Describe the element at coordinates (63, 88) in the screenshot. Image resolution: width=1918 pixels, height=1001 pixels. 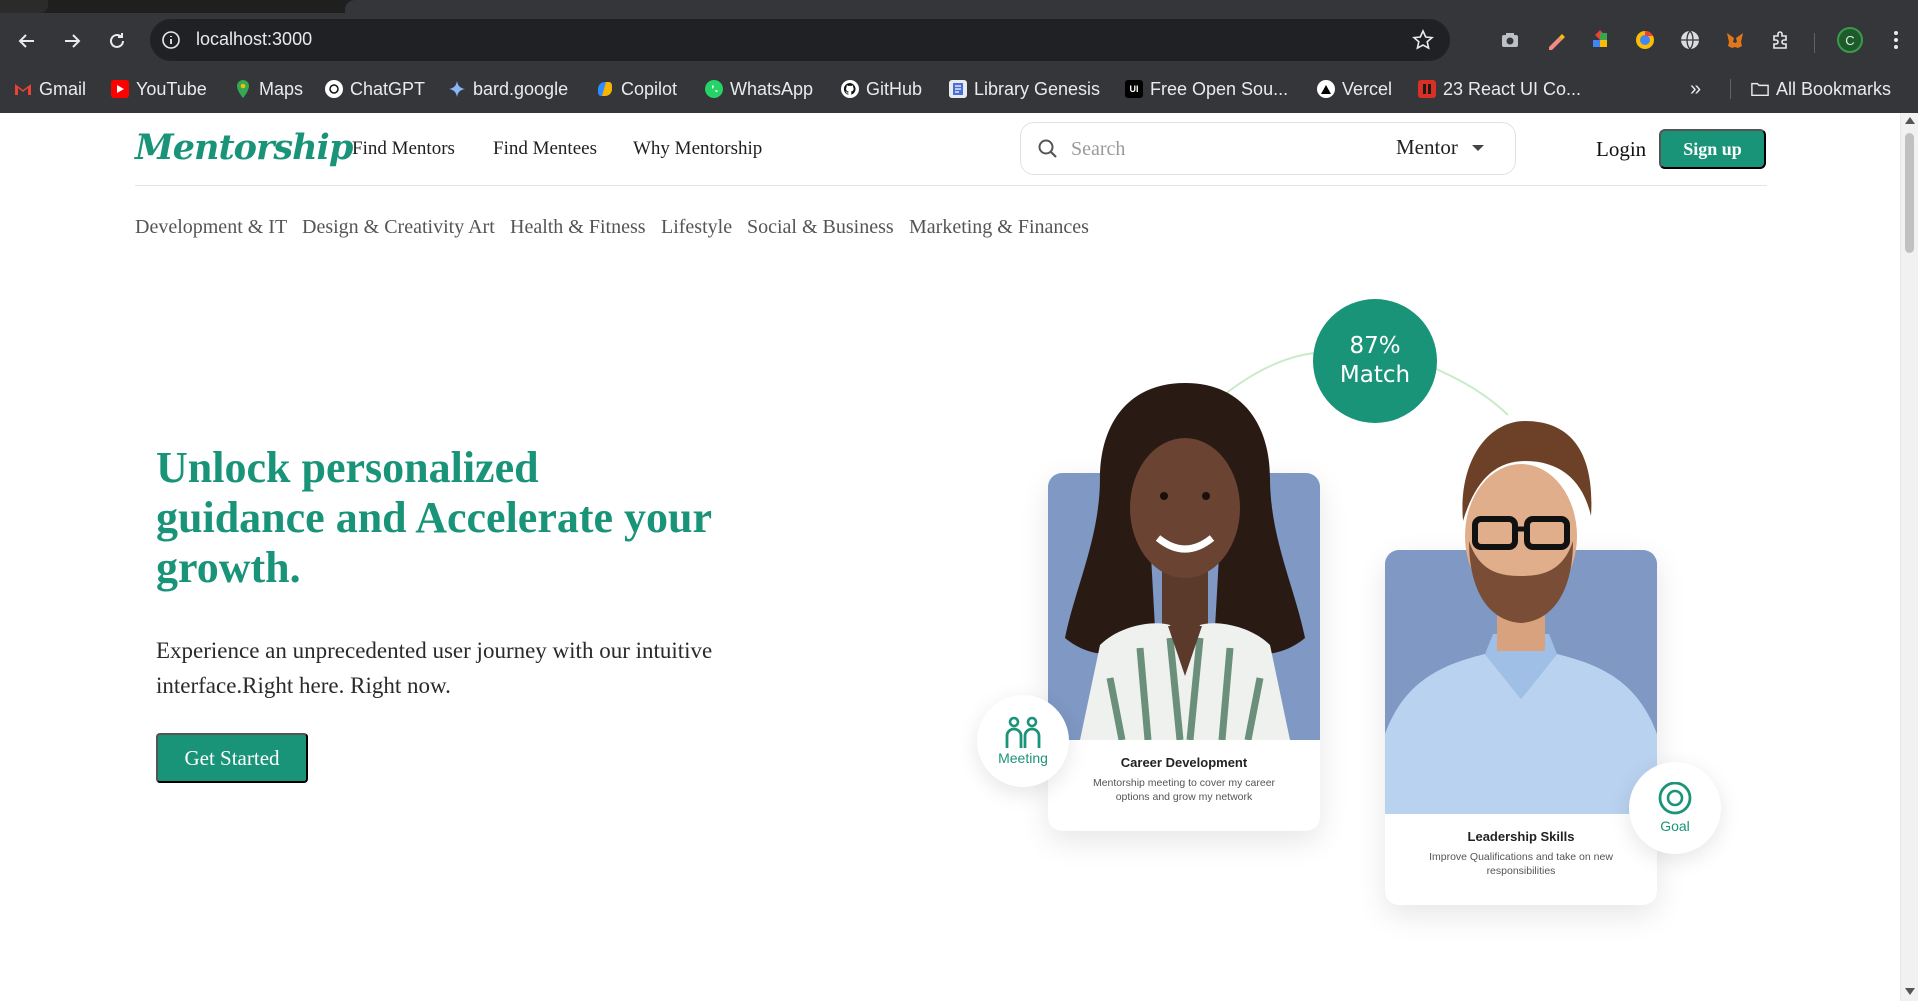
I see `bookmark-label: Gmail` at that location.